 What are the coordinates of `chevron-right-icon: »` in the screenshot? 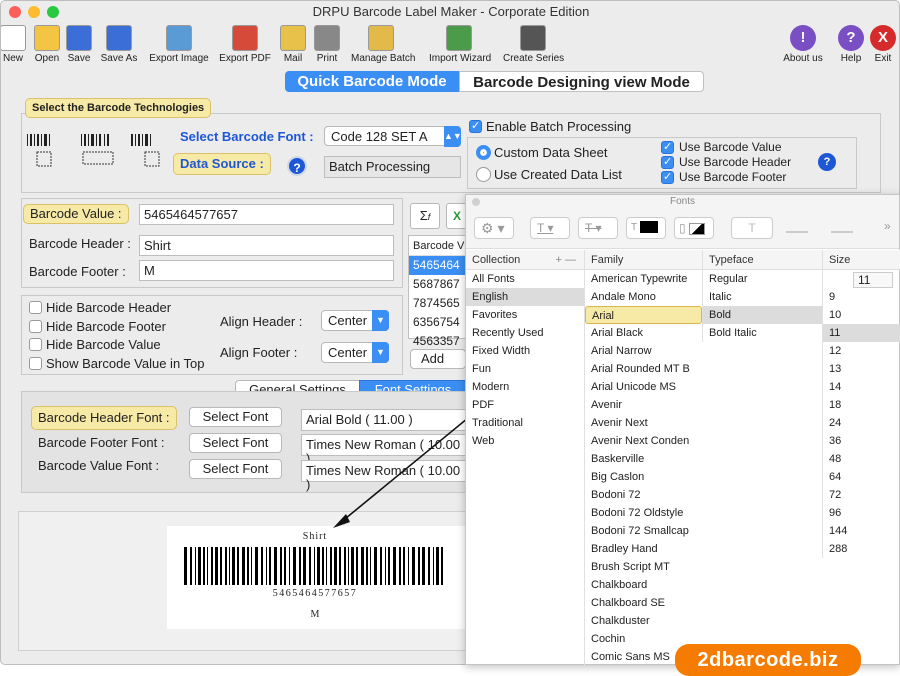 It's located at (887, 226).